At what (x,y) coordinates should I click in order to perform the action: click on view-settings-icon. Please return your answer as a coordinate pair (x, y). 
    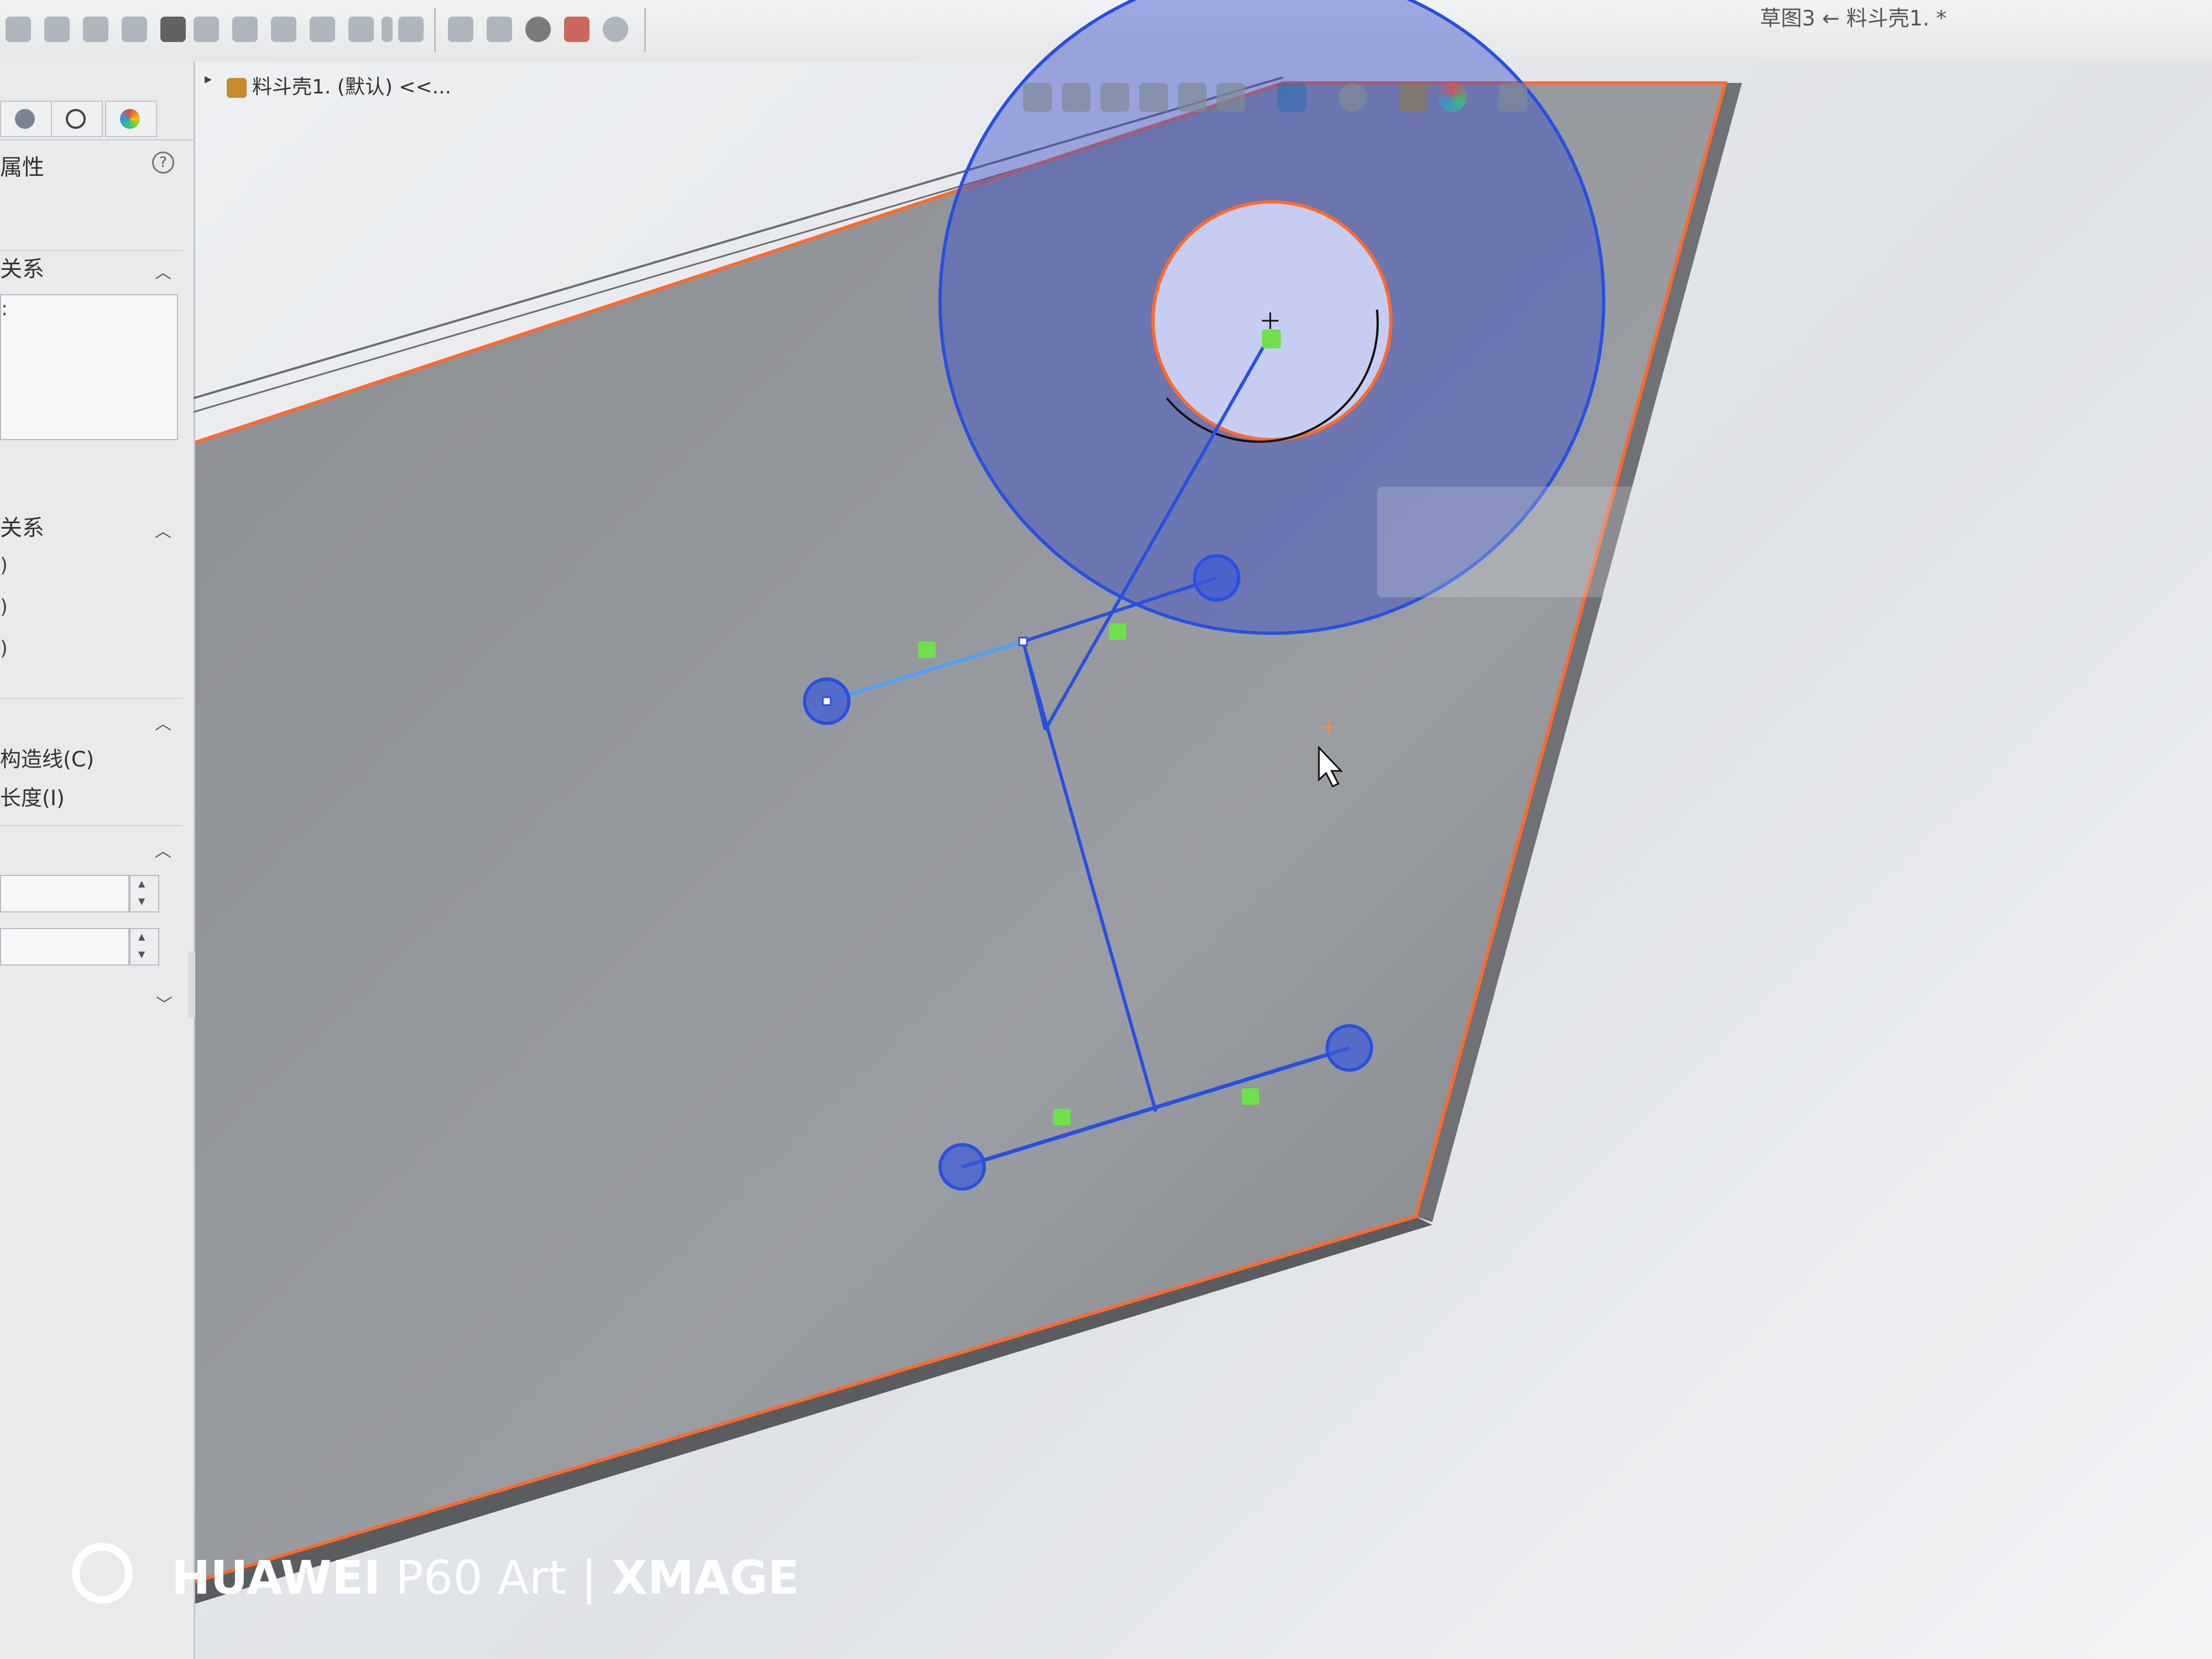
    Looking at the image, I should click on (1513, 98).